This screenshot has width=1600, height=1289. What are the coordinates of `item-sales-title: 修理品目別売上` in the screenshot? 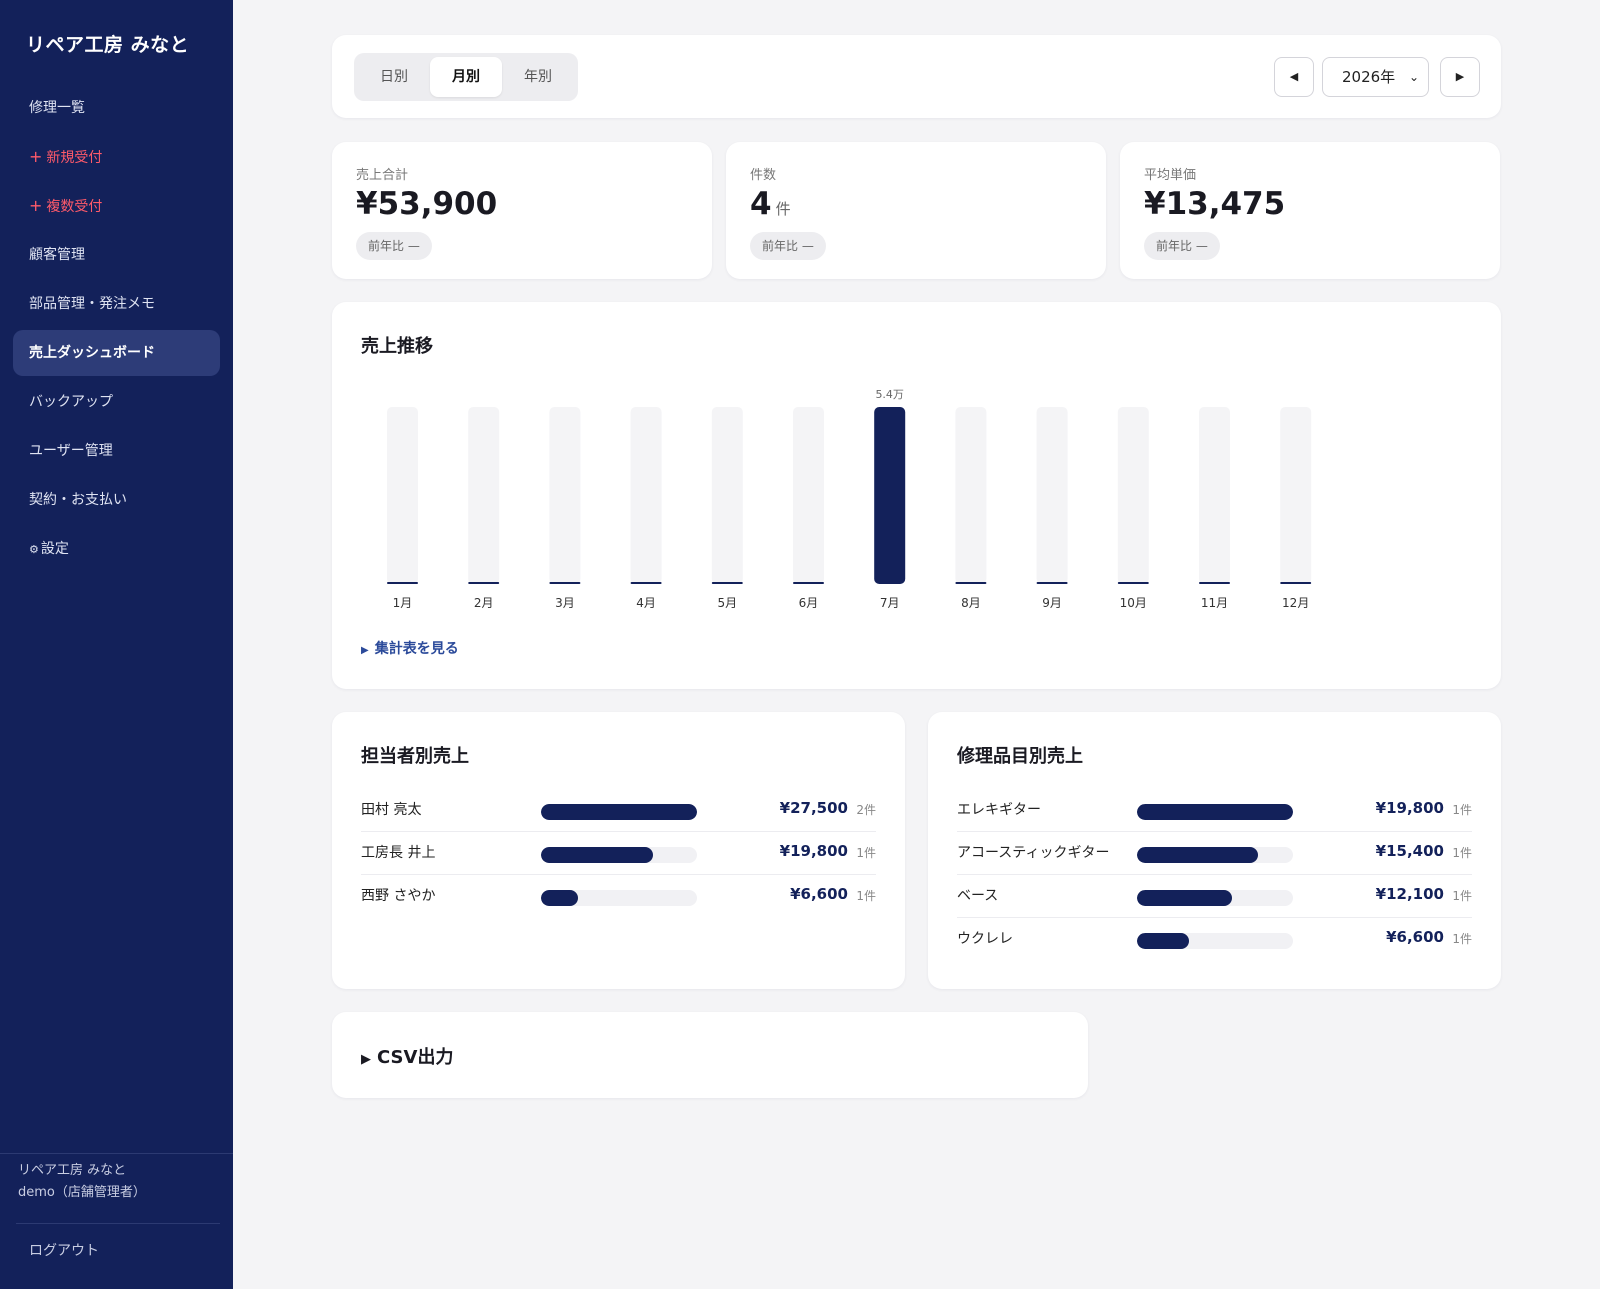 It's located at (1020, 756).